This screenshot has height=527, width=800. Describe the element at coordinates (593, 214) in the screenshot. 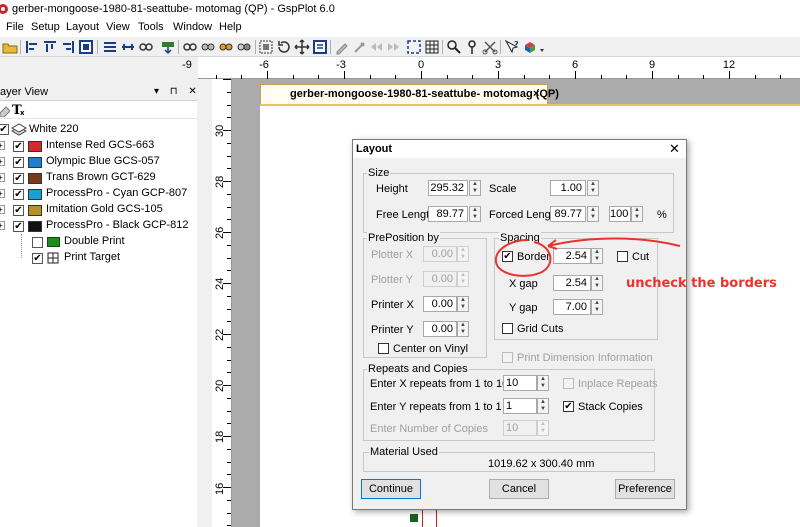

I see `forced-length-spinner: ▲ ▼` at that location.